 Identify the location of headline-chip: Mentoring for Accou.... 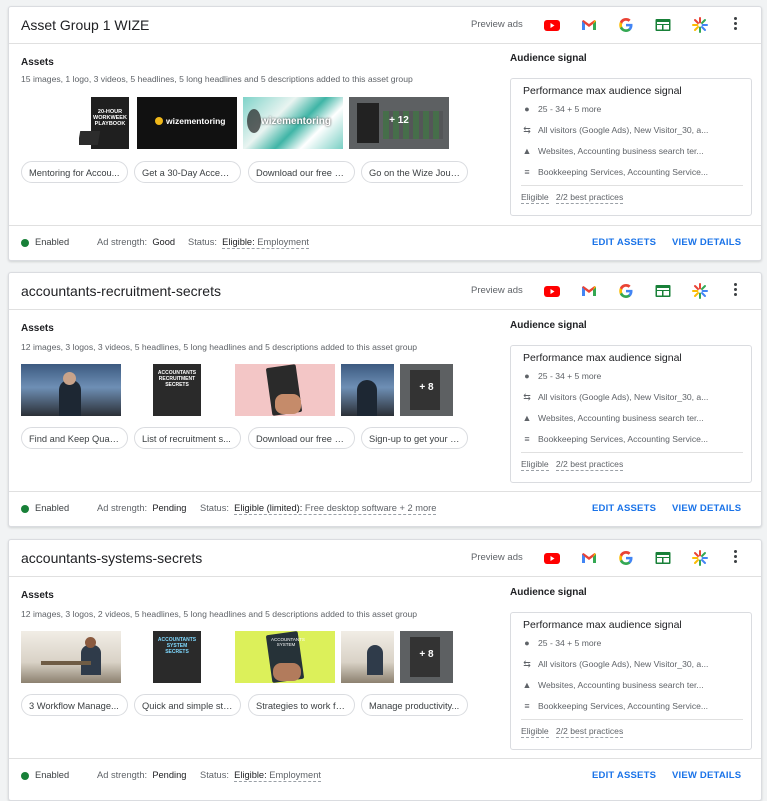
(74, 172).